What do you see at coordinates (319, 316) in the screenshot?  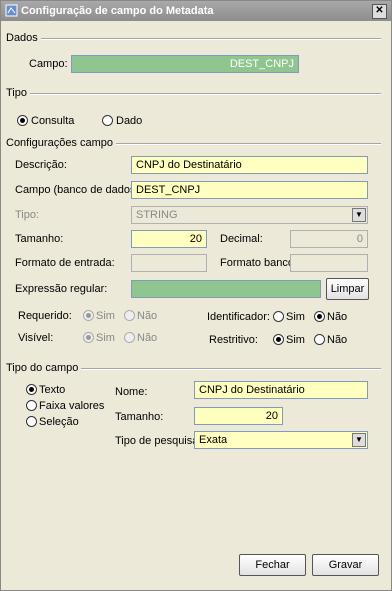 I see `identificador-nao-radio` at bounding box center [319, 316].